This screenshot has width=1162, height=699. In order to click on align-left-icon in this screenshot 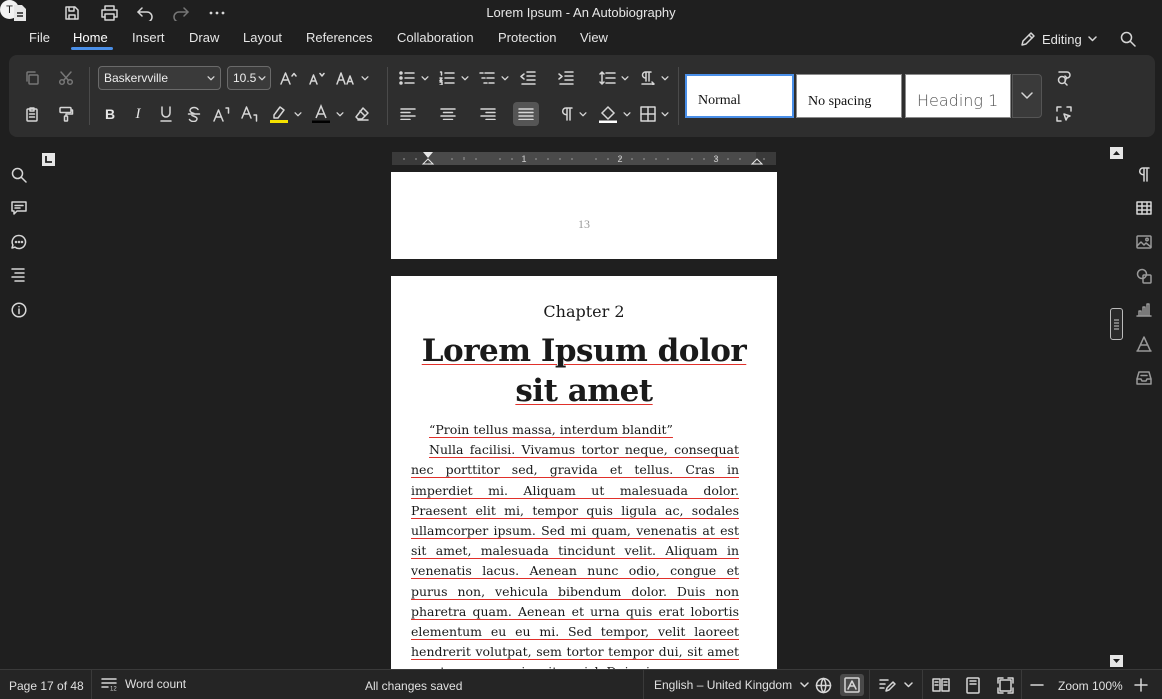, I will do `click(408, 114)`.